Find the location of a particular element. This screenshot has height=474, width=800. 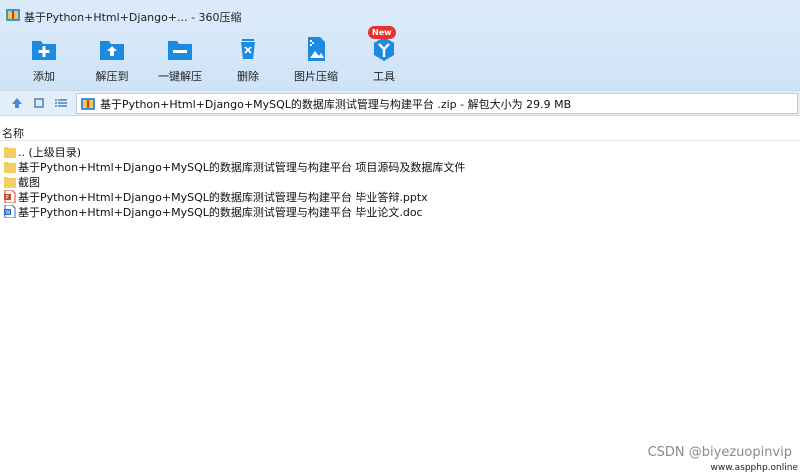

delete-button: 删除 is located at coordinates (248, 58).